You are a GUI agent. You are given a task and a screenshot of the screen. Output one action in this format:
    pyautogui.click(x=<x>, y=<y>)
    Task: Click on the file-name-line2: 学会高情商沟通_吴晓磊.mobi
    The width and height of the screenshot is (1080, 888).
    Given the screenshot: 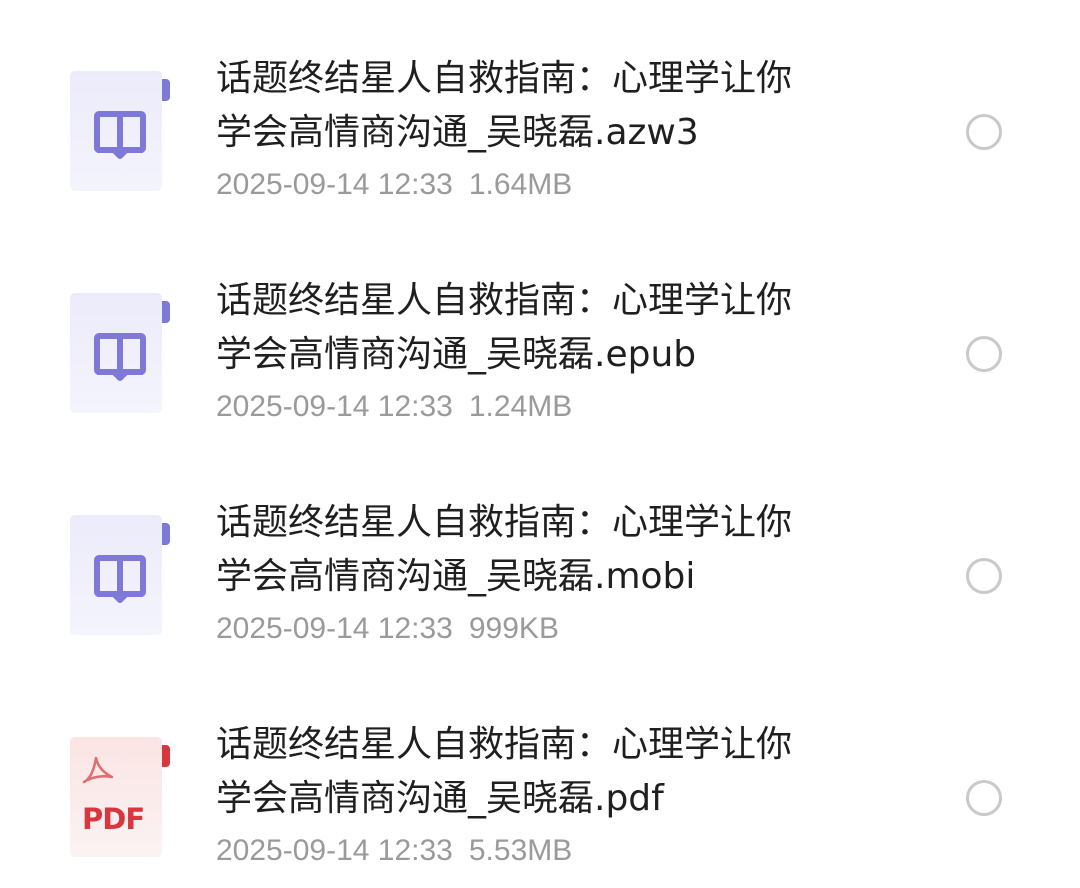 What is the action you would take?
    pyautogui.click(x=456, y=576)
    